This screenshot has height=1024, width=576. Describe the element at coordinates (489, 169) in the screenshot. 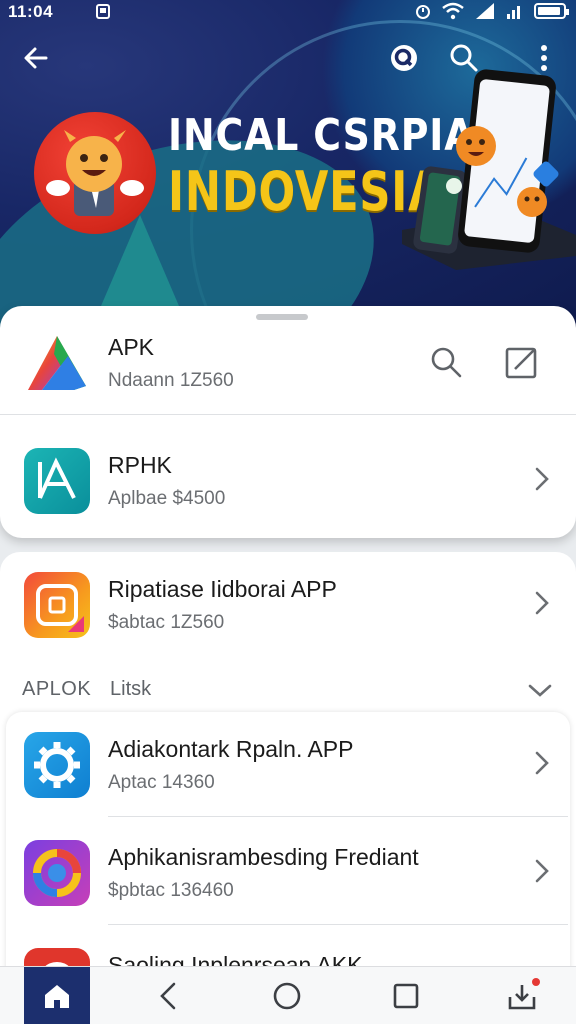

I see `phone-illustration-icon` at that location.